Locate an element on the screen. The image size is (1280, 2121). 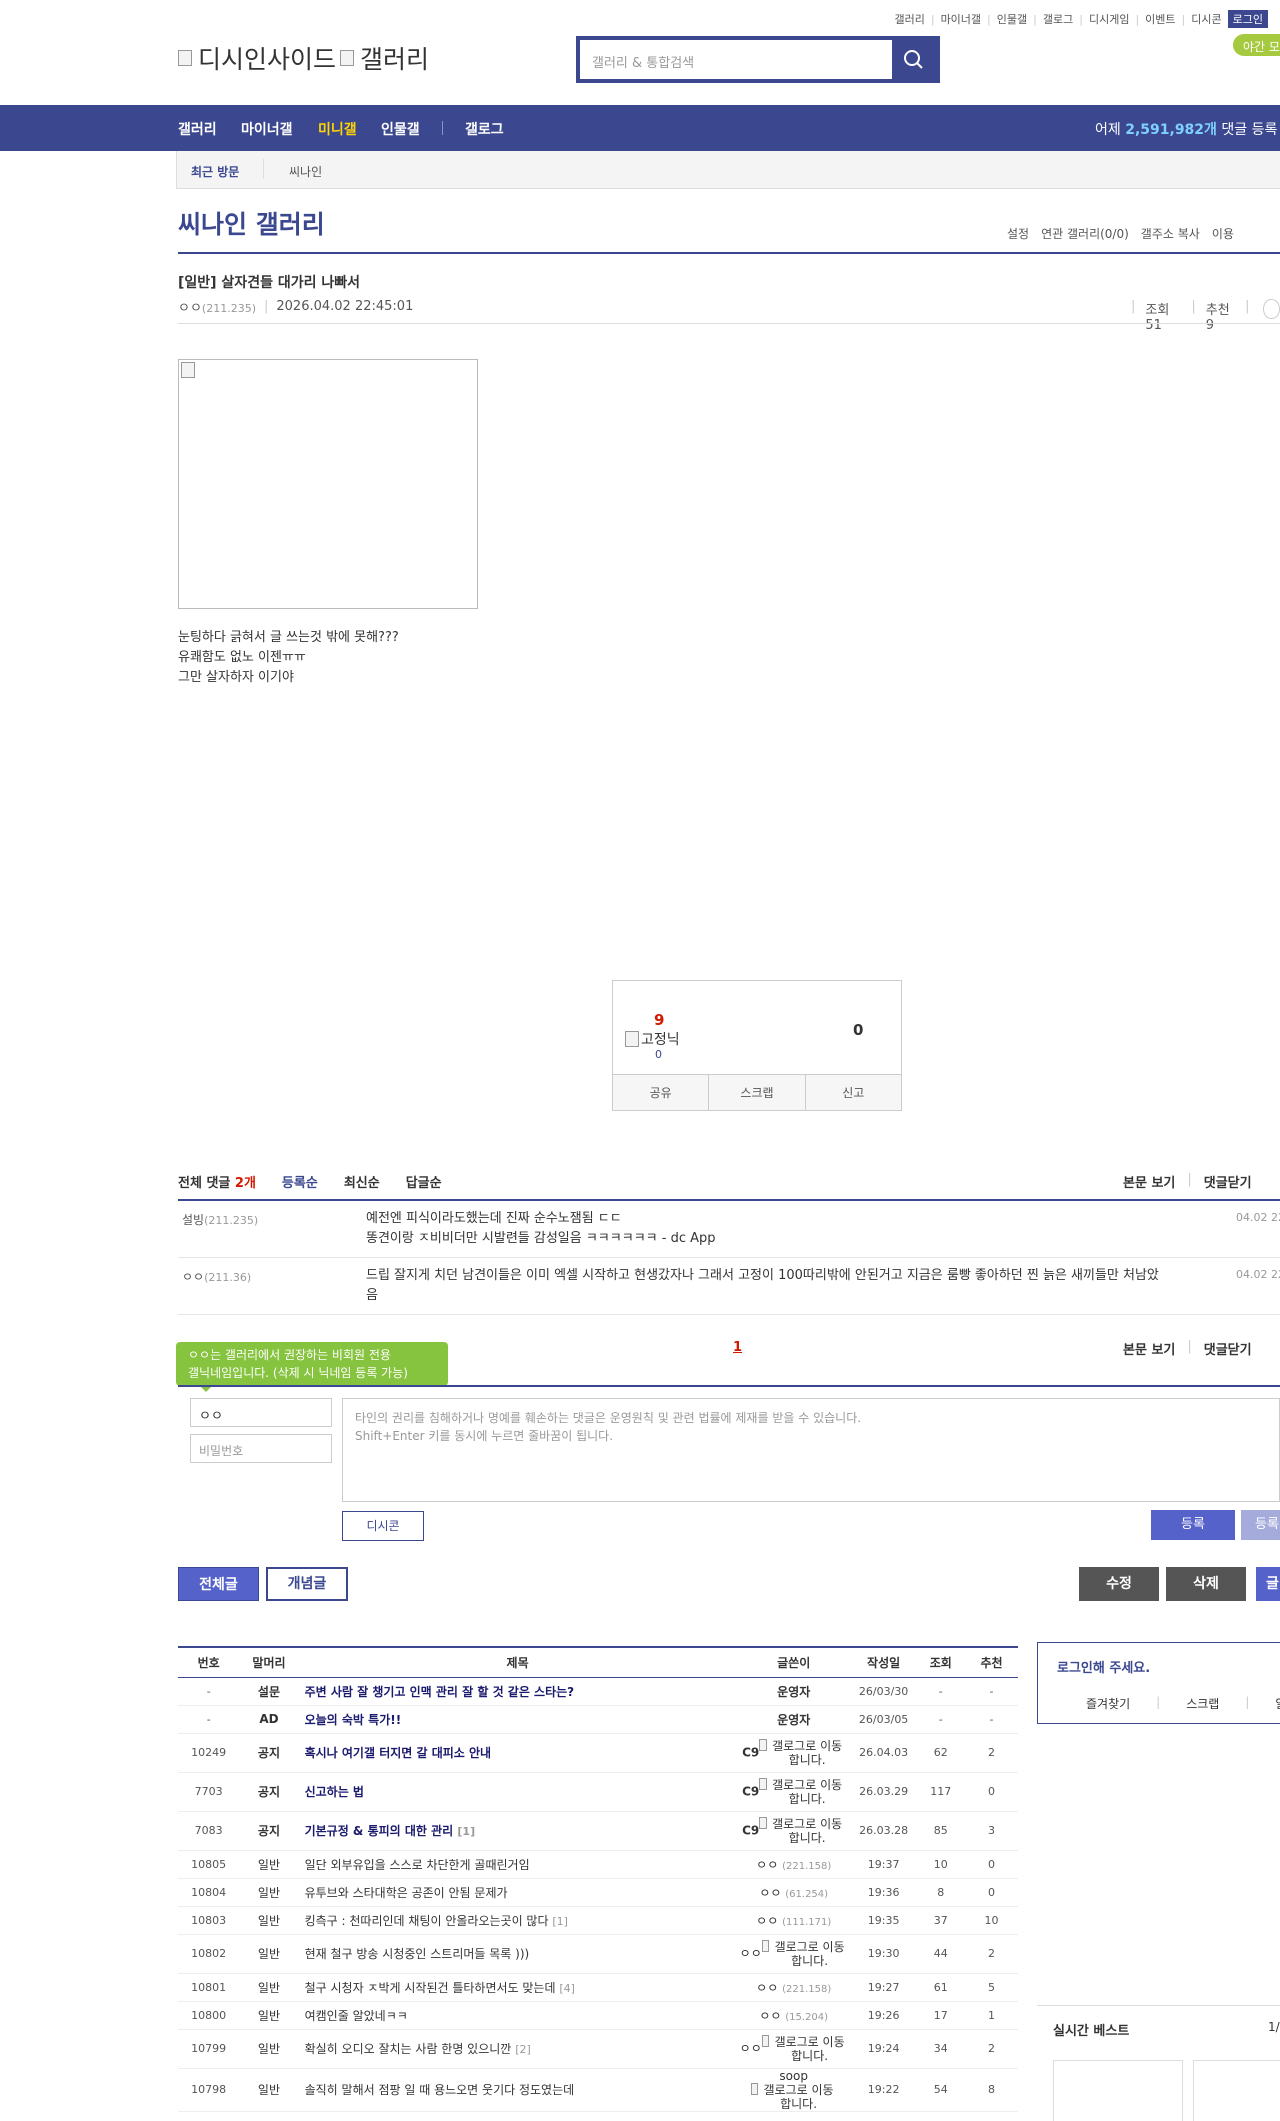
nav-mini-gallery: 미니갤 is located at coordinates (337, 129).